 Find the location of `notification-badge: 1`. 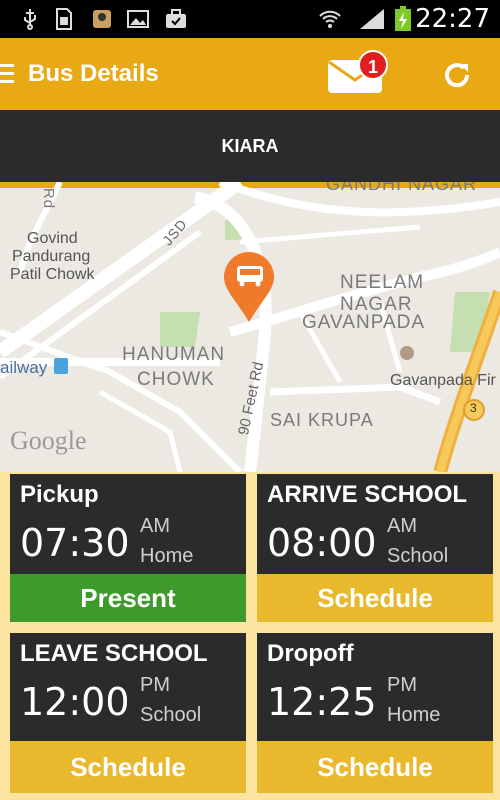

notification-badge: 1 is located at coordinates (373, 65).